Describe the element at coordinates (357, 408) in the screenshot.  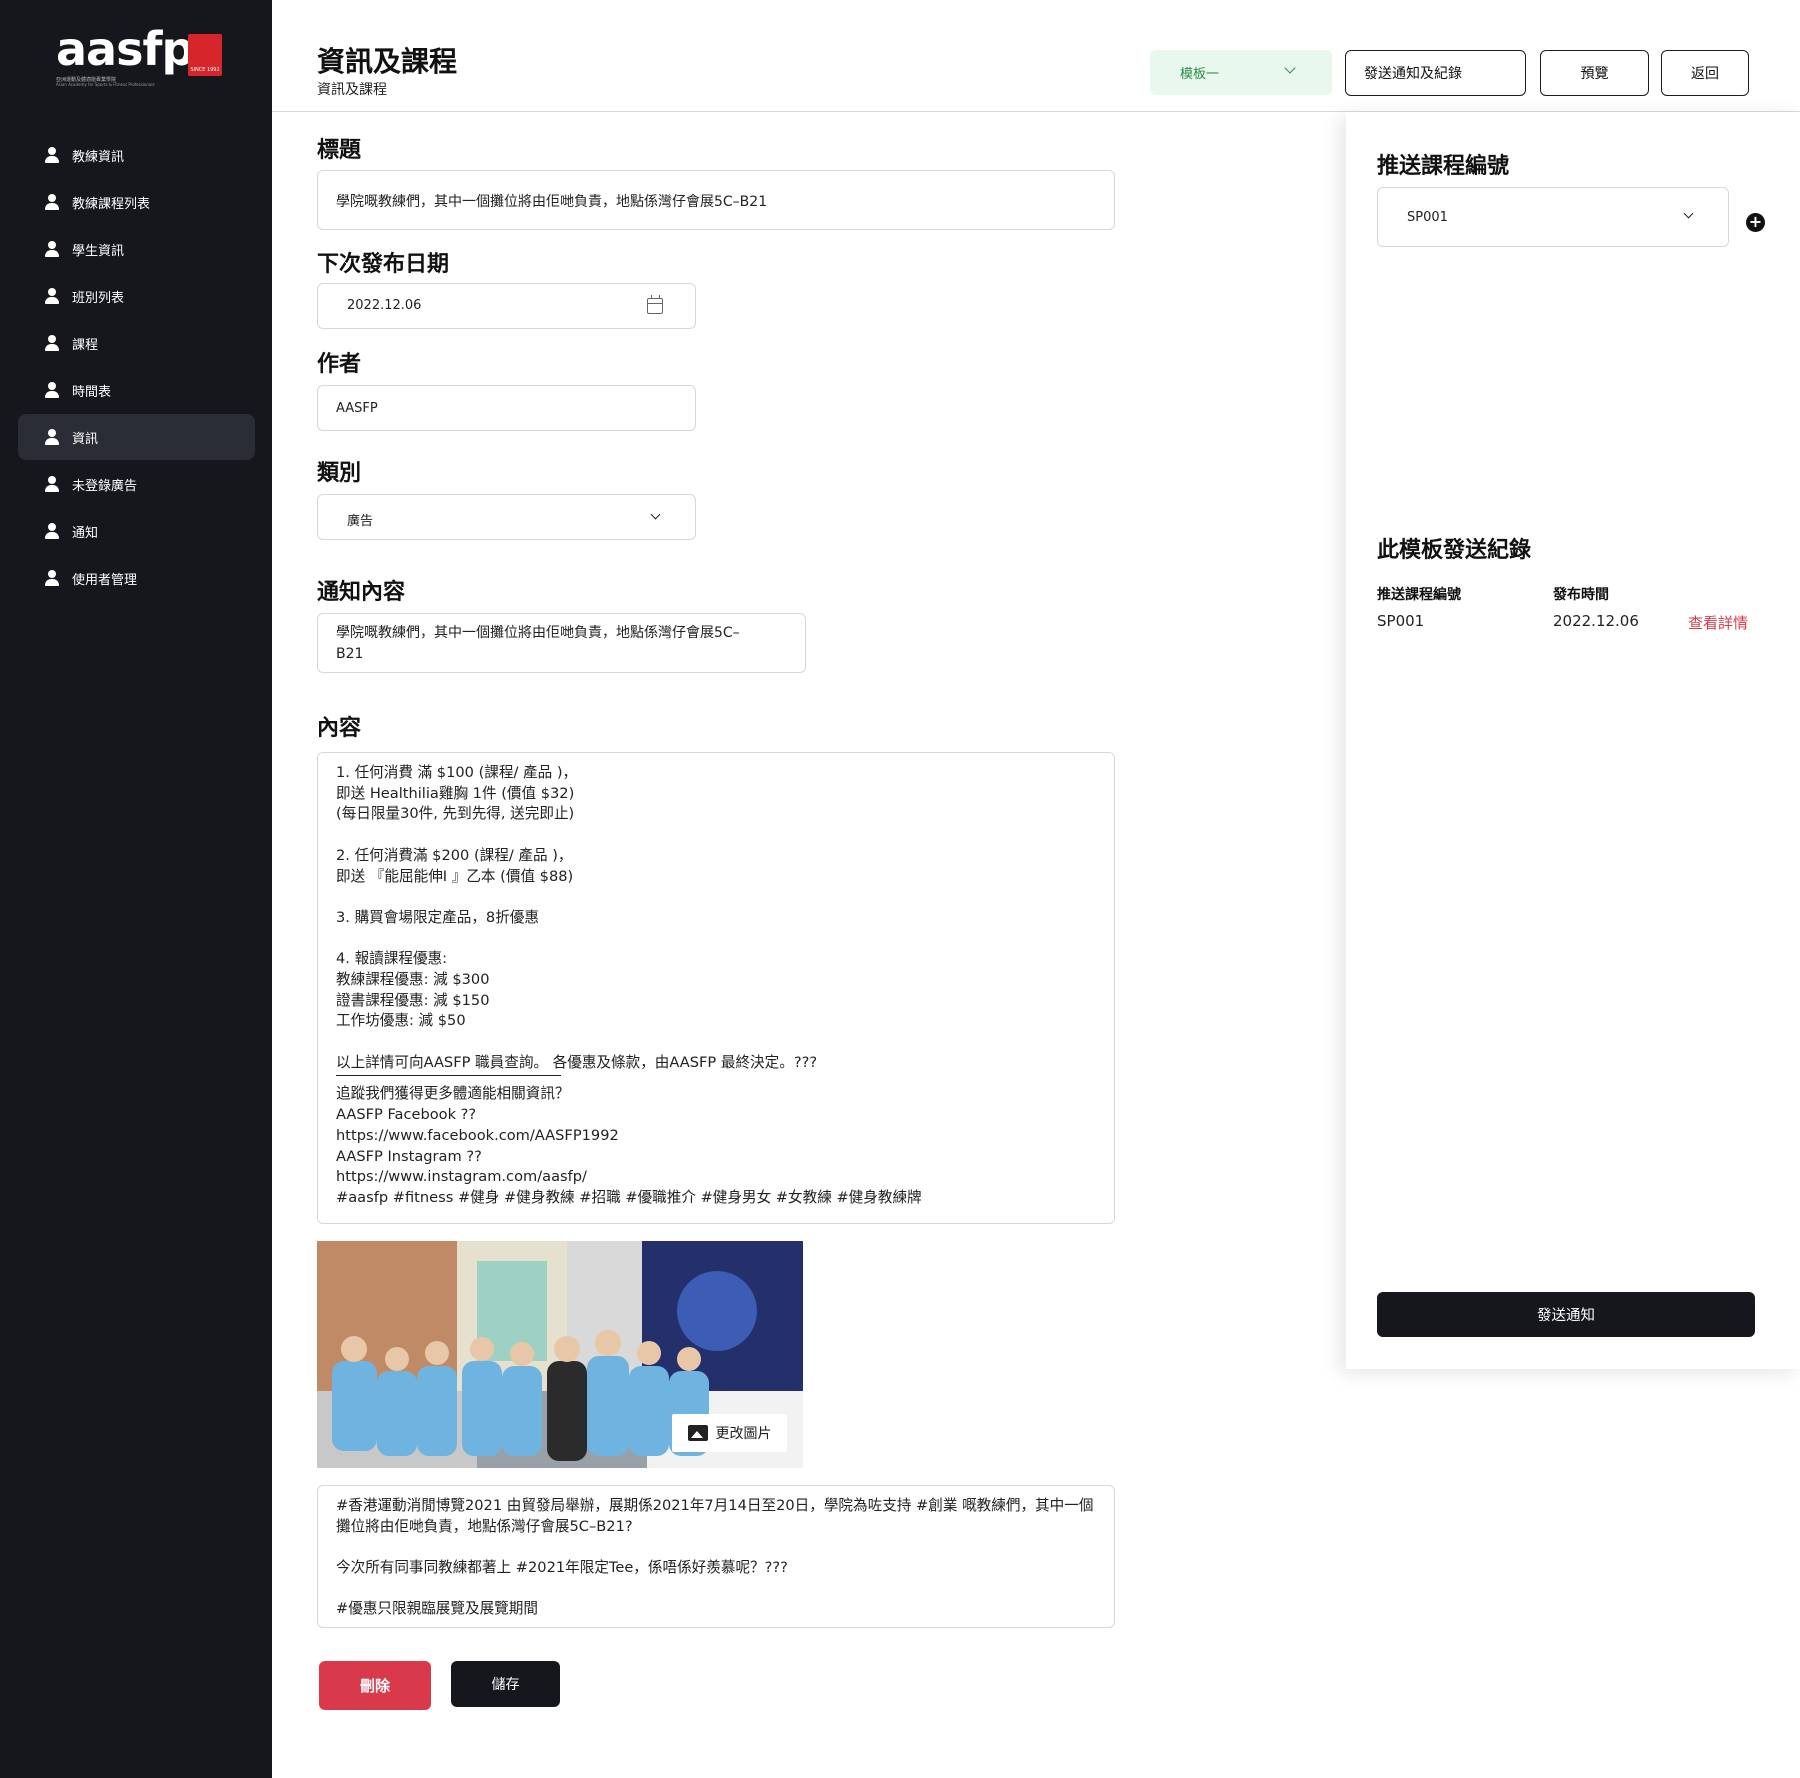
I see `author-value: AASFP` at that location.